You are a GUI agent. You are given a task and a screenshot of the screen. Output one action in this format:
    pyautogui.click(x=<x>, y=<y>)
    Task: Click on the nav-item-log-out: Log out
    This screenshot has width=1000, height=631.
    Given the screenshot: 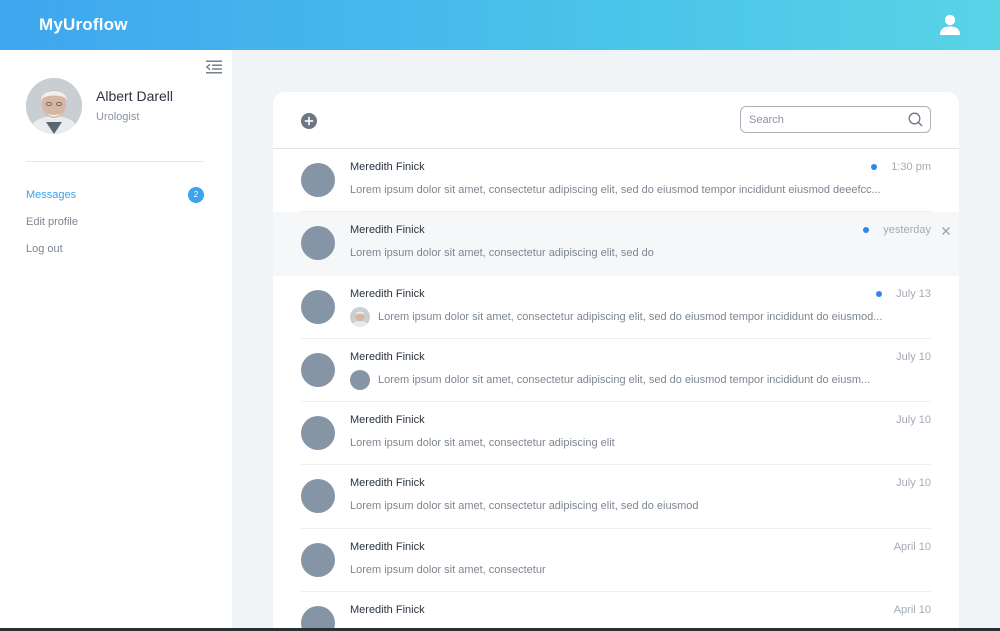 What is the action you would take?
    pyautogui.click(x=44, y=249)
    